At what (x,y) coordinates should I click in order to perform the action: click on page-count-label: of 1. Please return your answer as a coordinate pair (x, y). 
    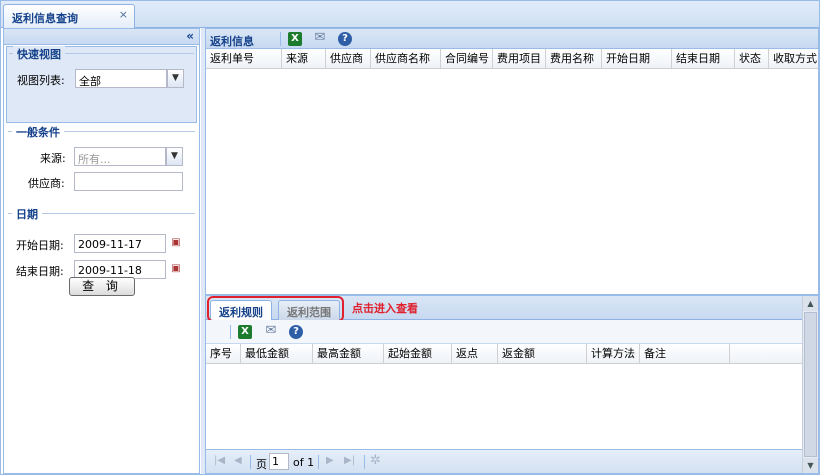
    Looking at the image, I should click on (304, 462).